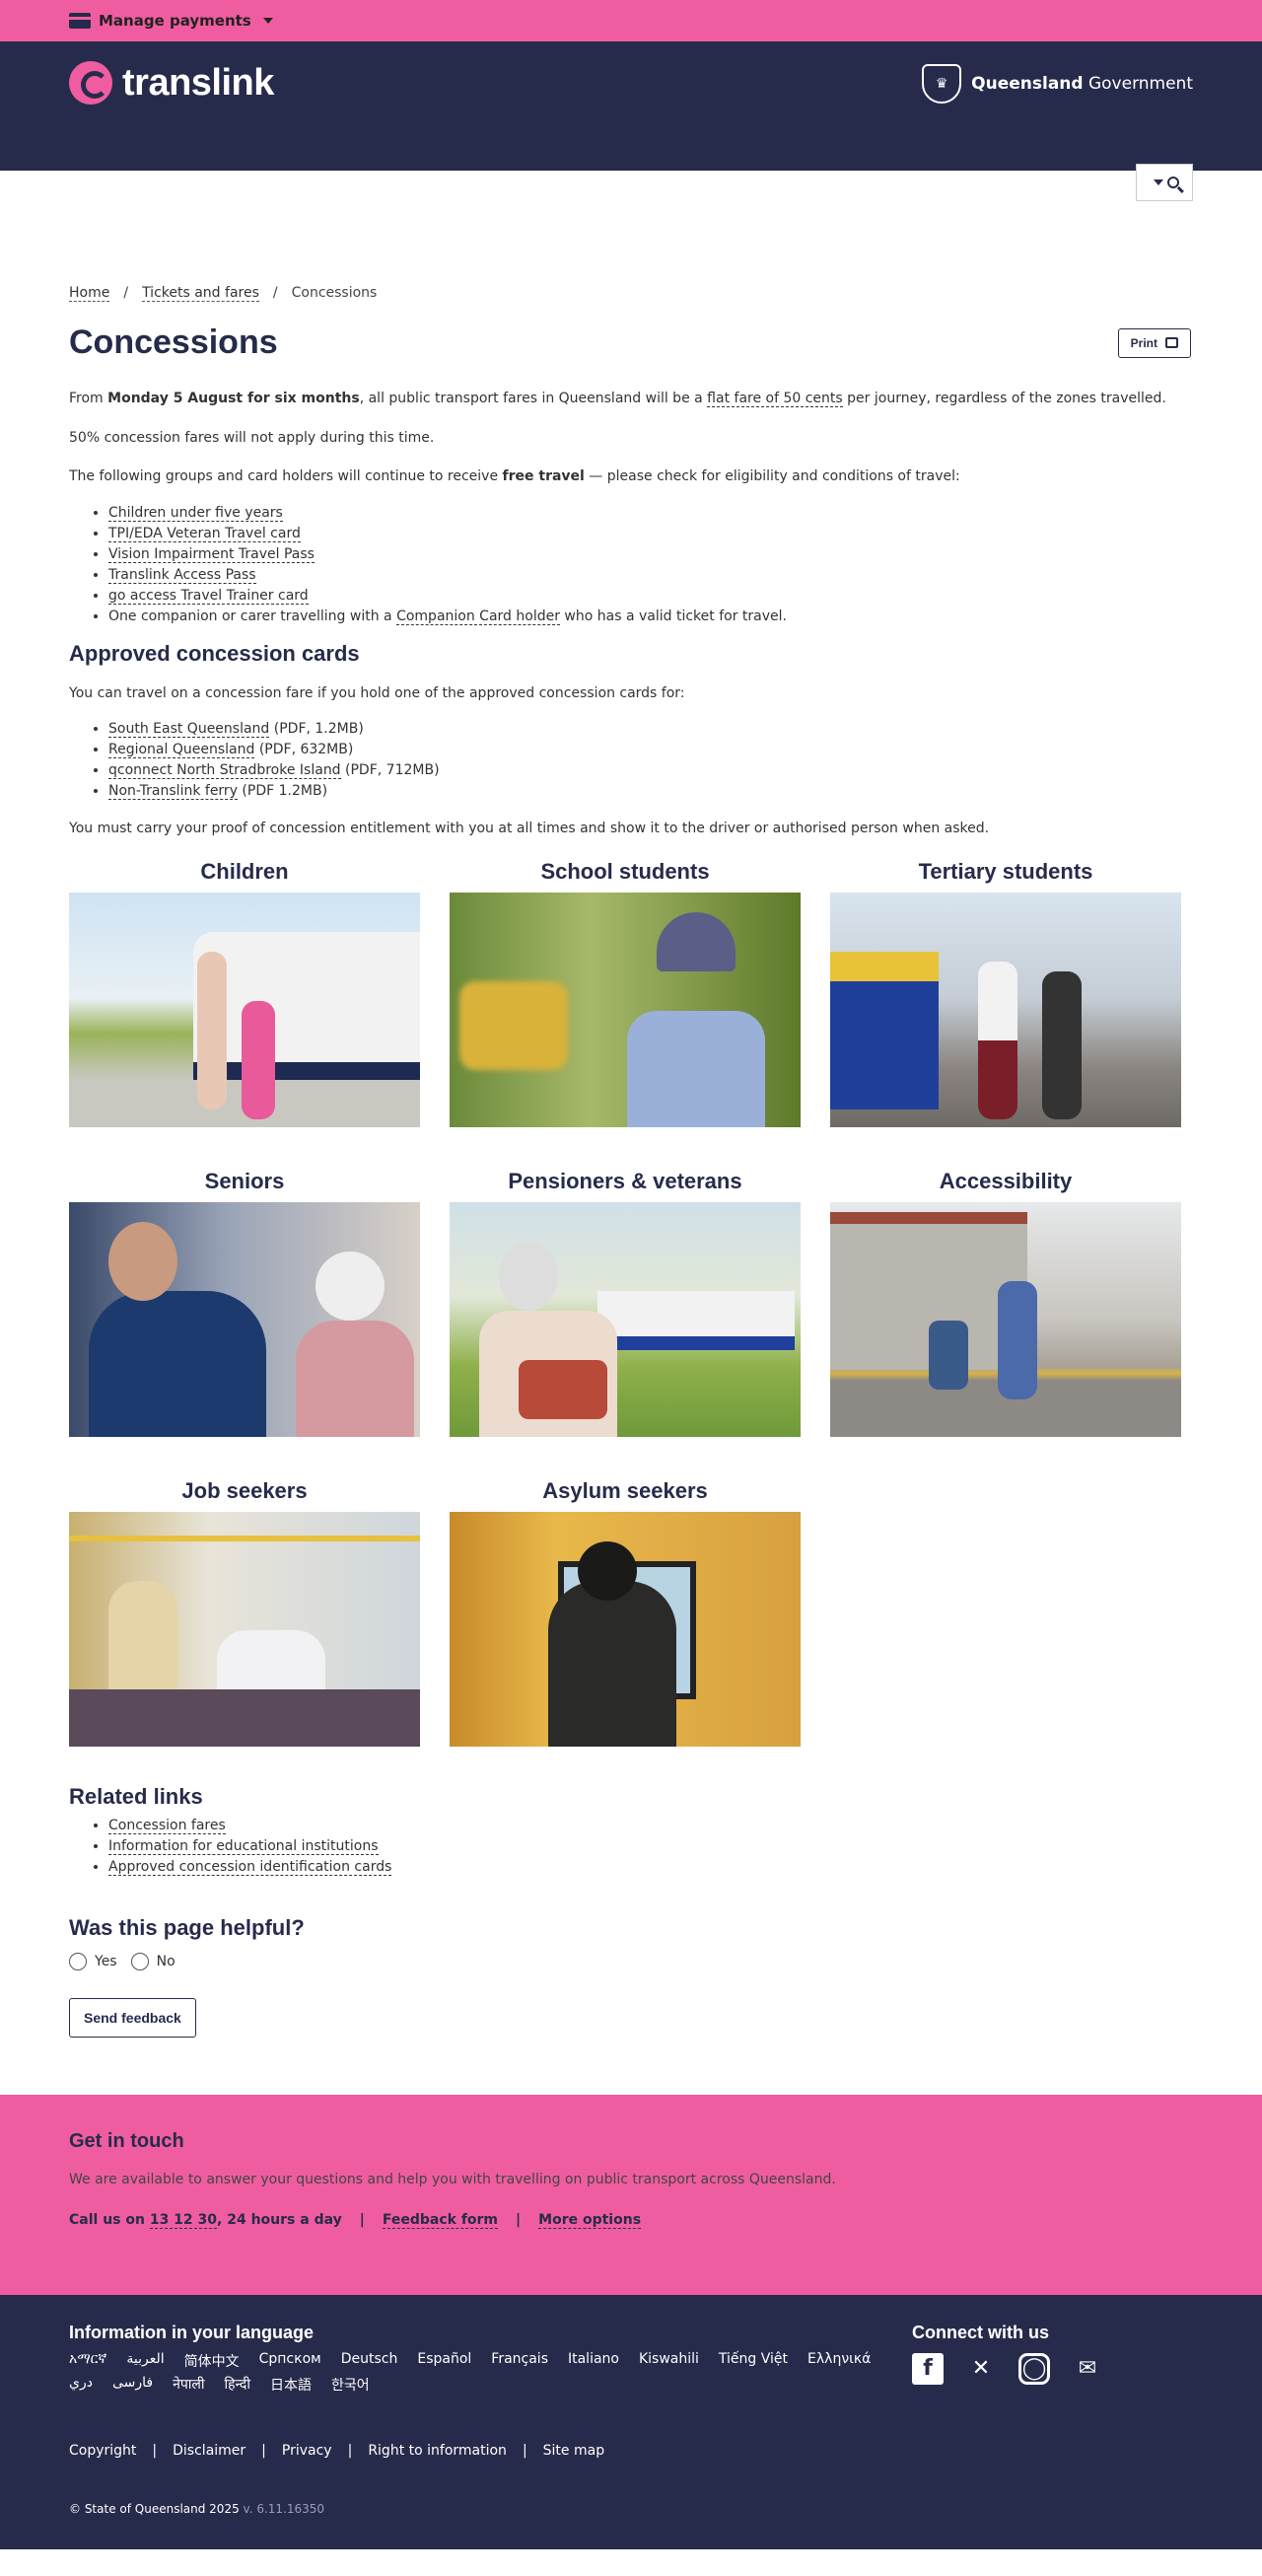  I want to click on seniors-photo, so click(244, 1319).